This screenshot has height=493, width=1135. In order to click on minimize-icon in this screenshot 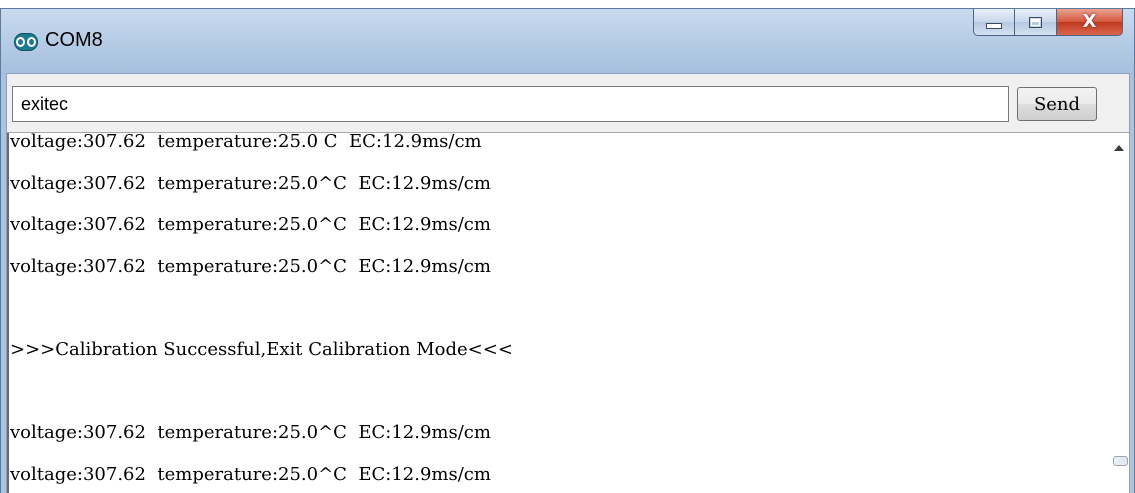, I will do `click(994, 26)`.